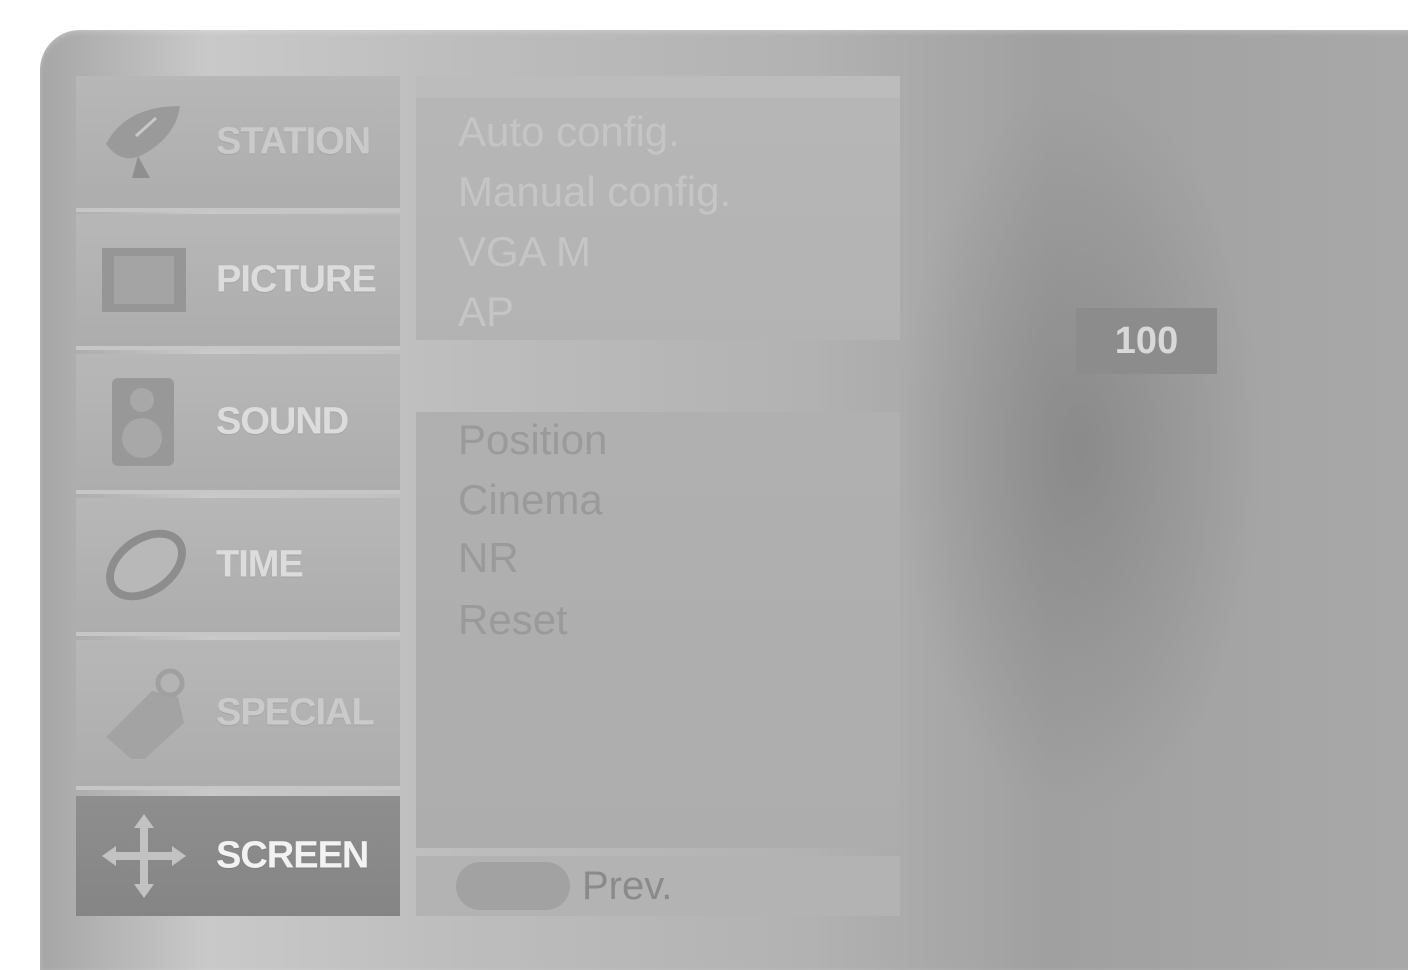 The width and height of the screenshot is (1408, 970). I want to click on speaker-icon, so click(143, 422).